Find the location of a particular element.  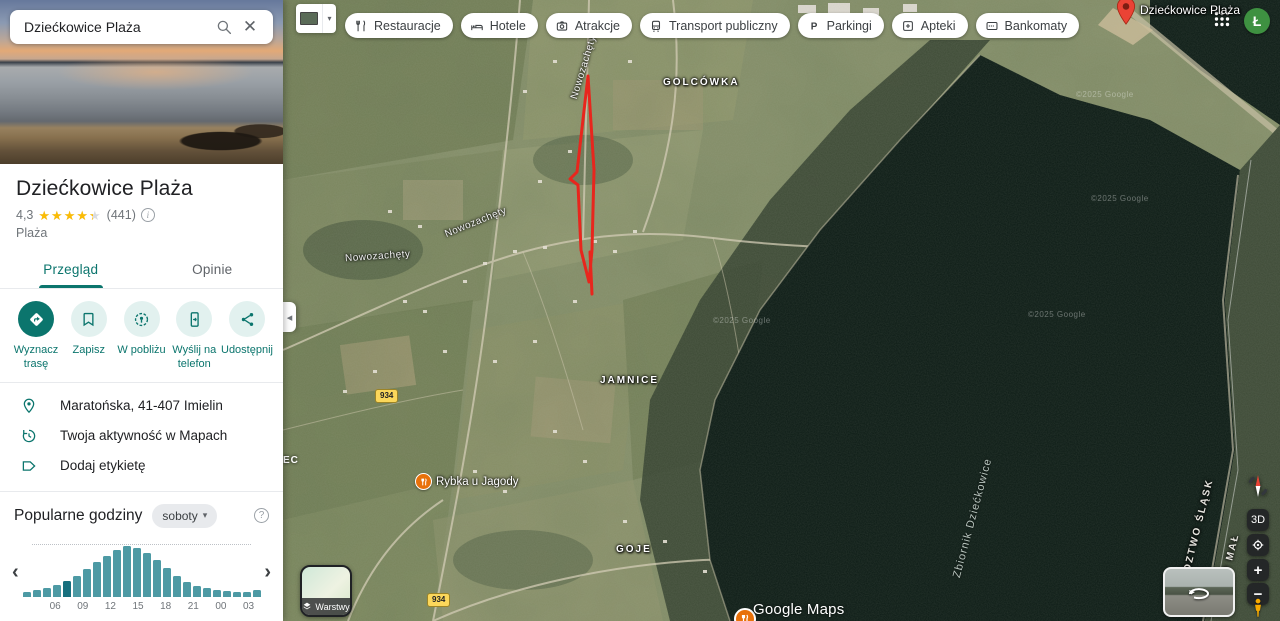

restaurants-icon is located at coordinates (361, 26).